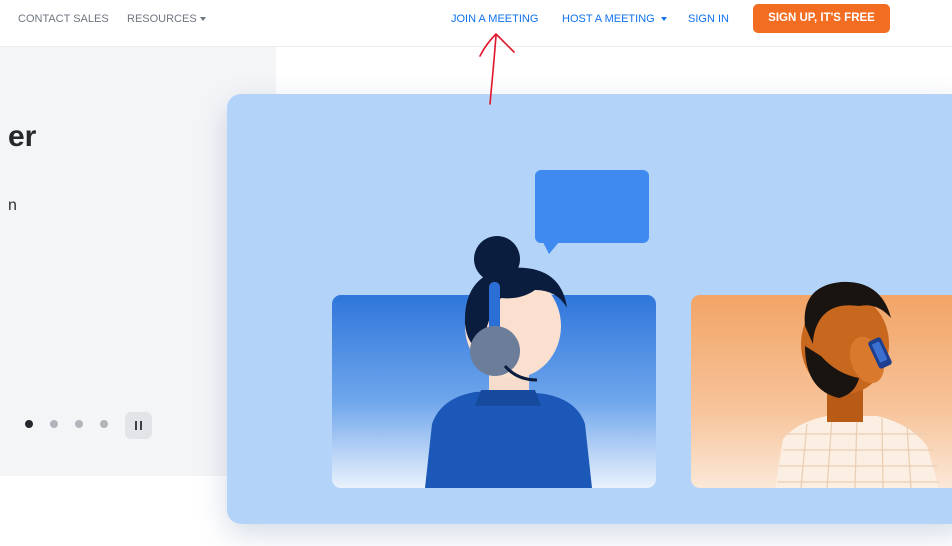 This screenshot has width=952, height=546. What do you see at coordinates (708, 19) in the screenshot?
I see `sign-in-link: SIGN IN` at bounding box center [708, 19].